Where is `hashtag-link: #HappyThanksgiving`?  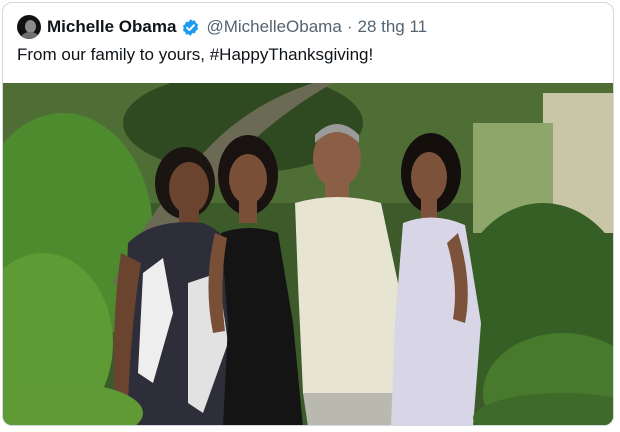 hashtag-link: #HappyThanksgiving is located at coordinates (289, 54).